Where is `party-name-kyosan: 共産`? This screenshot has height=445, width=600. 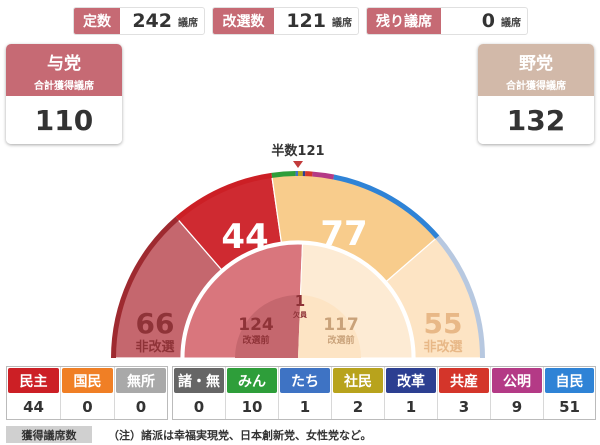 party-name-kyosan: 共産 is located at coordinates (464, 380).